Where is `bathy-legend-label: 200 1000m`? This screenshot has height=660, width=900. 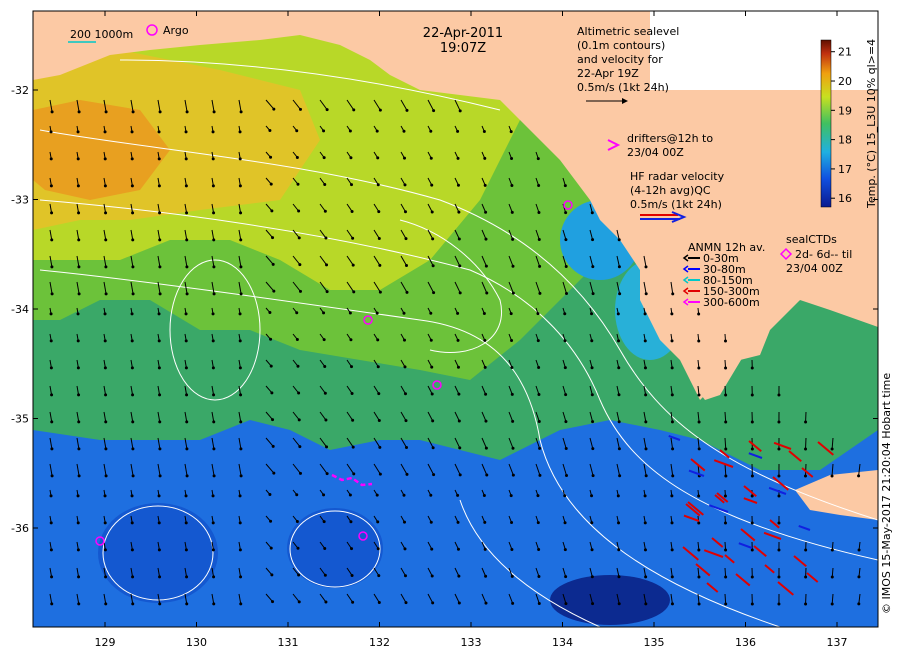 bathy-legend-label: 200 1000m is located at coordinates (101, 34).